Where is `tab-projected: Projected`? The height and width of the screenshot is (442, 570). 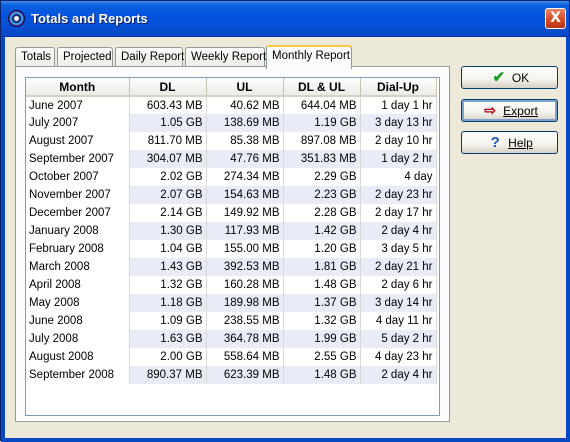 tab-projected: Projected is located at coordinates (85, 57).